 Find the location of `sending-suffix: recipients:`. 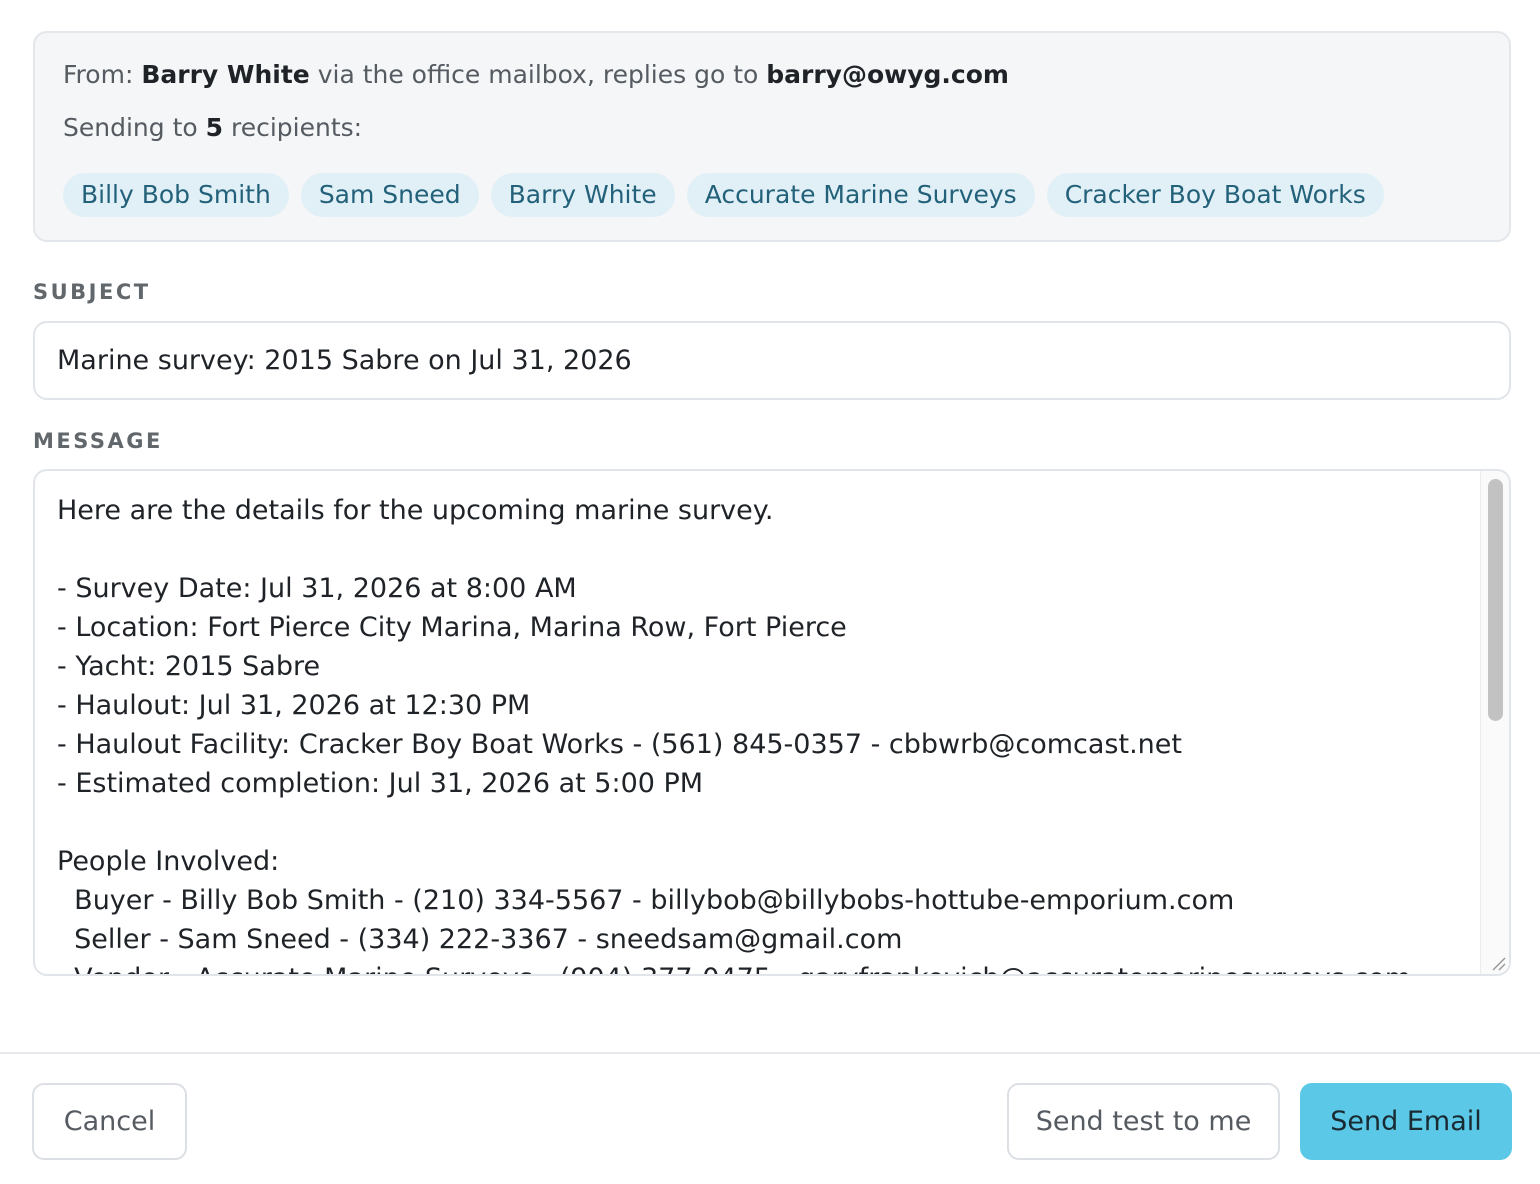

sending-suffix: recipients: is located at coordinates (293, 127).